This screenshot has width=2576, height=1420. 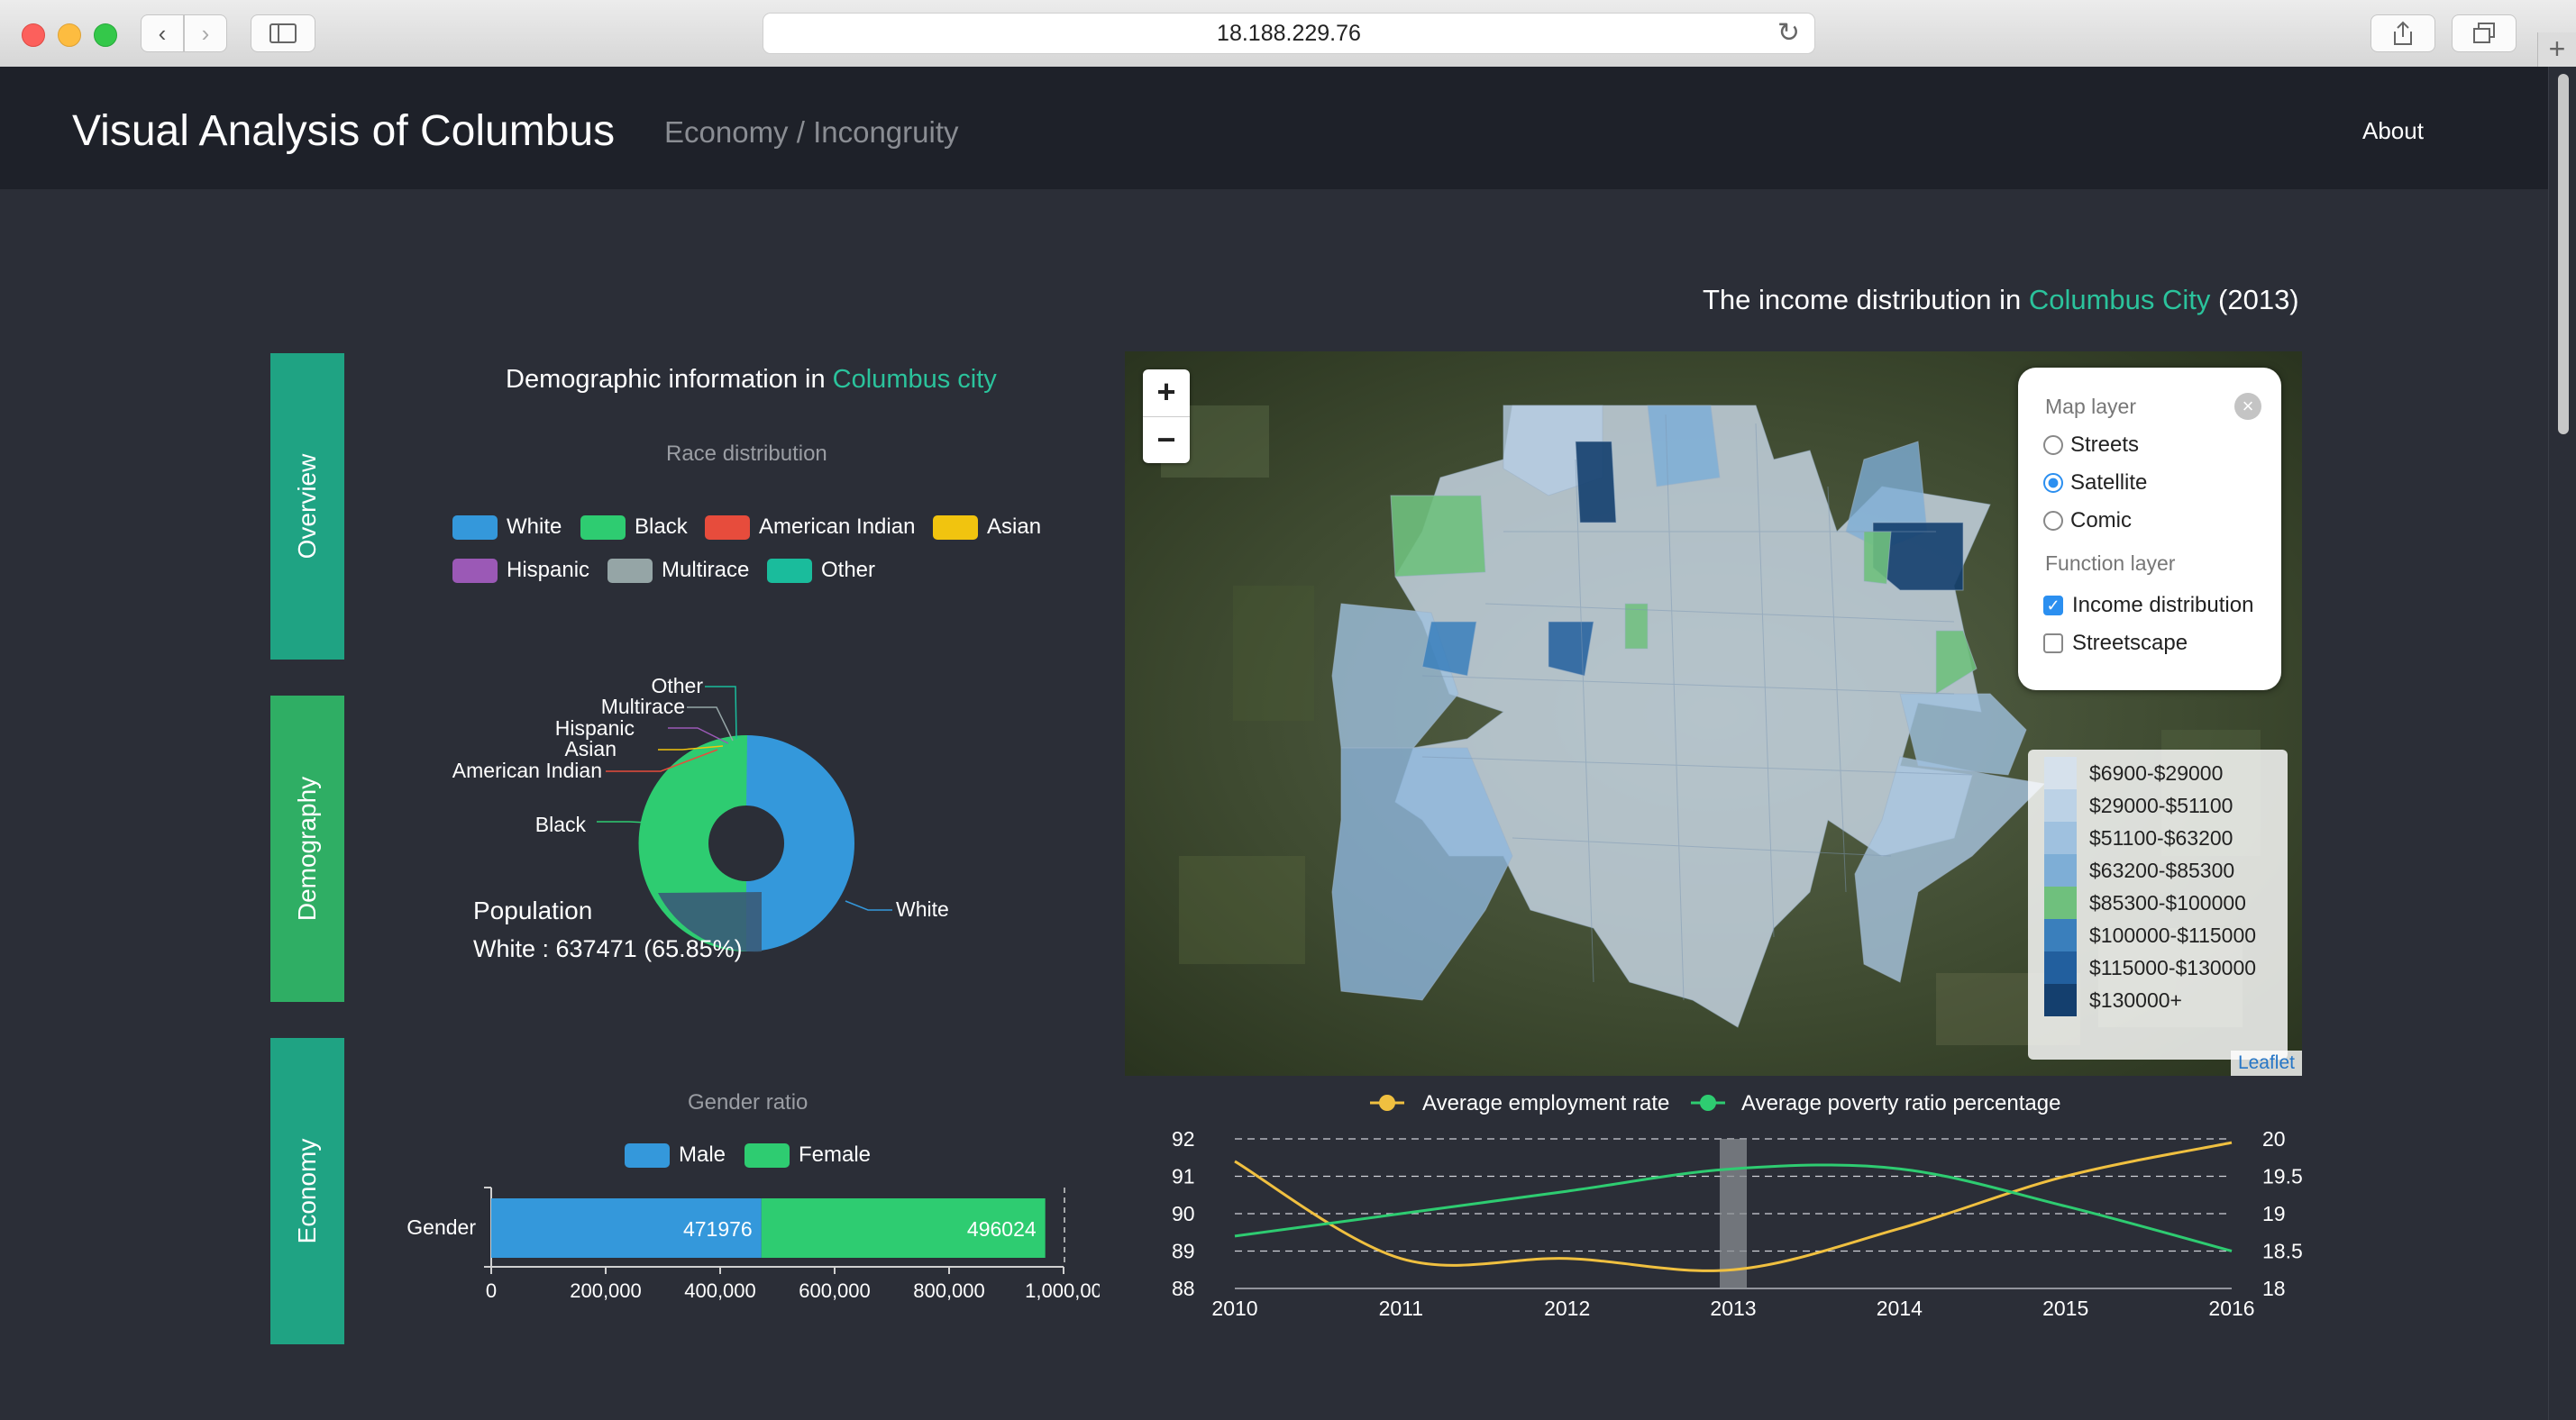 What do you see at coordinates (2109, 482) in the screenshot?
I see `layer-option-label: Satellite` at bounding box center [2109, 482].